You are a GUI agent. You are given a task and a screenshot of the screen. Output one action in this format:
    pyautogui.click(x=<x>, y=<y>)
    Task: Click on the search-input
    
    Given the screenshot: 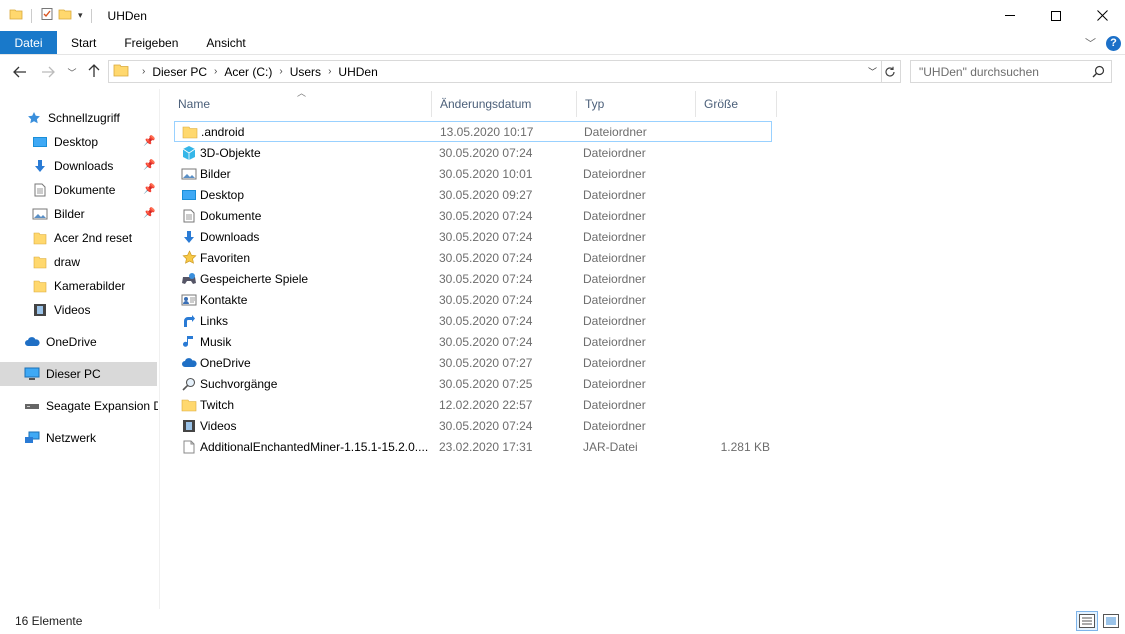 What is the action you would take?
    pyautogui.click(x=1004, y=71)
    